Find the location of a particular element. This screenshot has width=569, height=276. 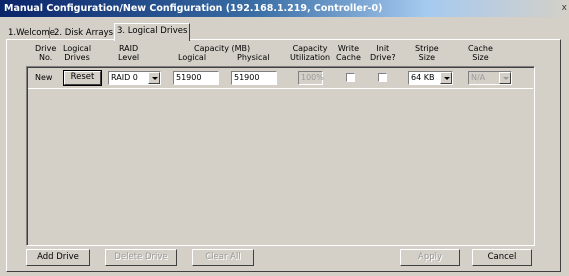

add-drive-button: Add Drive is located at coordinates (58, 257).